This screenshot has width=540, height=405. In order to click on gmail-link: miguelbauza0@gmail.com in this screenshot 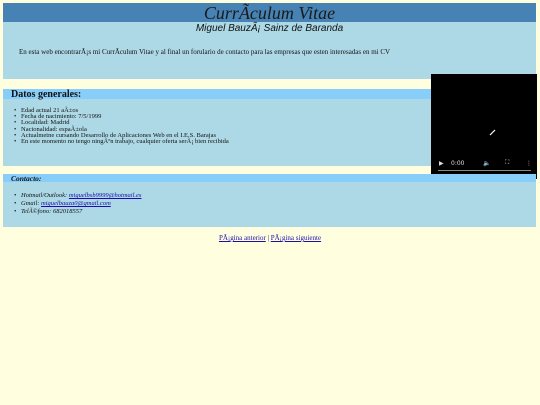, I will do `click(76, 203)`.